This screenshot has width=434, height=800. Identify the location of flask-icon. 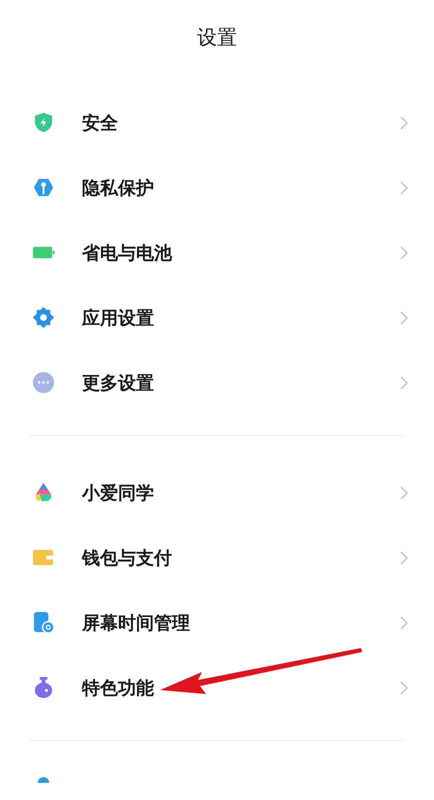
(43, 687).